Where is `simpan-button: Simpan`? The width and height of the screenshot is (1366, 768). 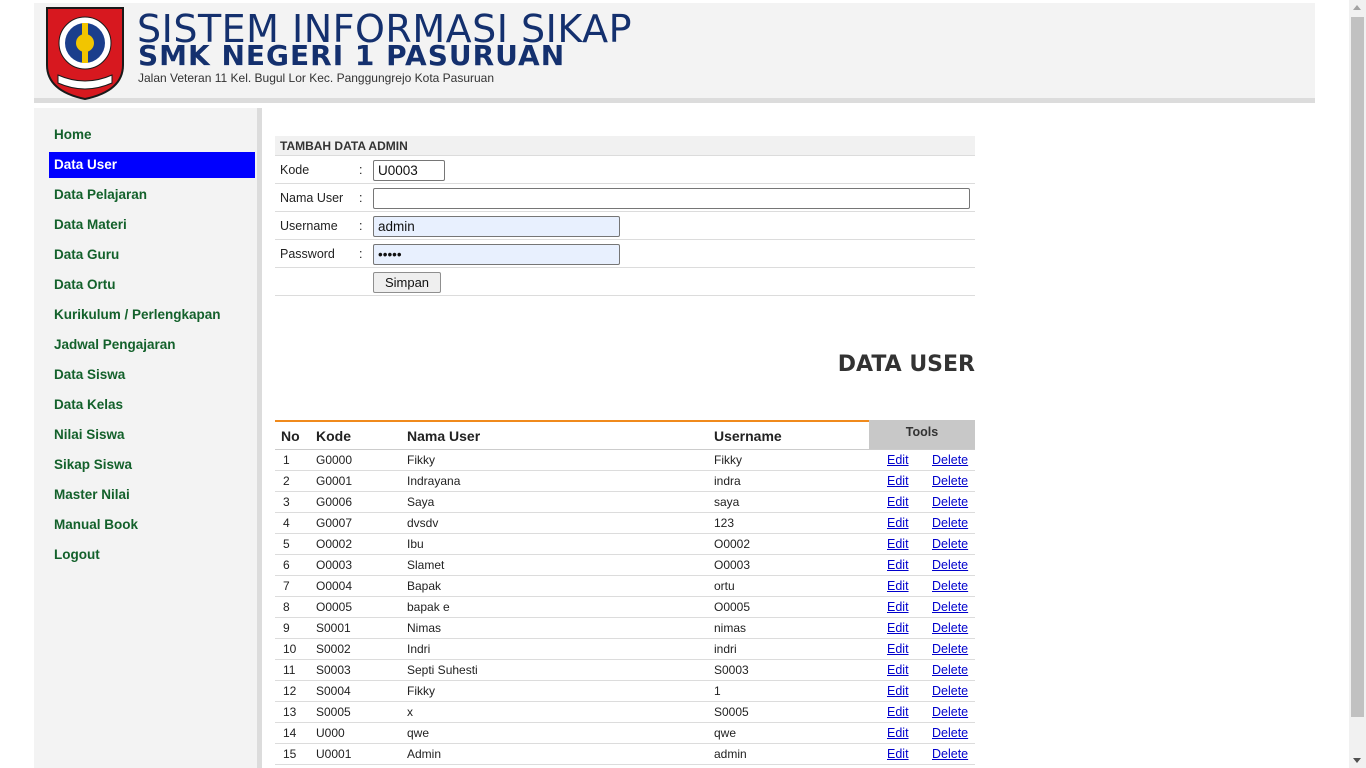
simpan-button: Simpan is located at coordinates (407, 282).